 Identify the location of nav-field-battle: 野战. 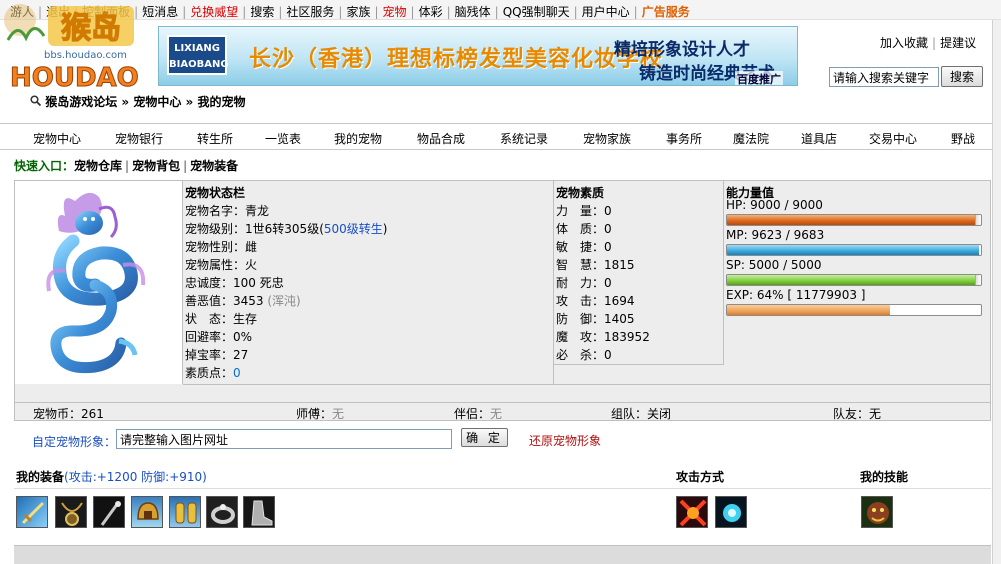
(963, 138).